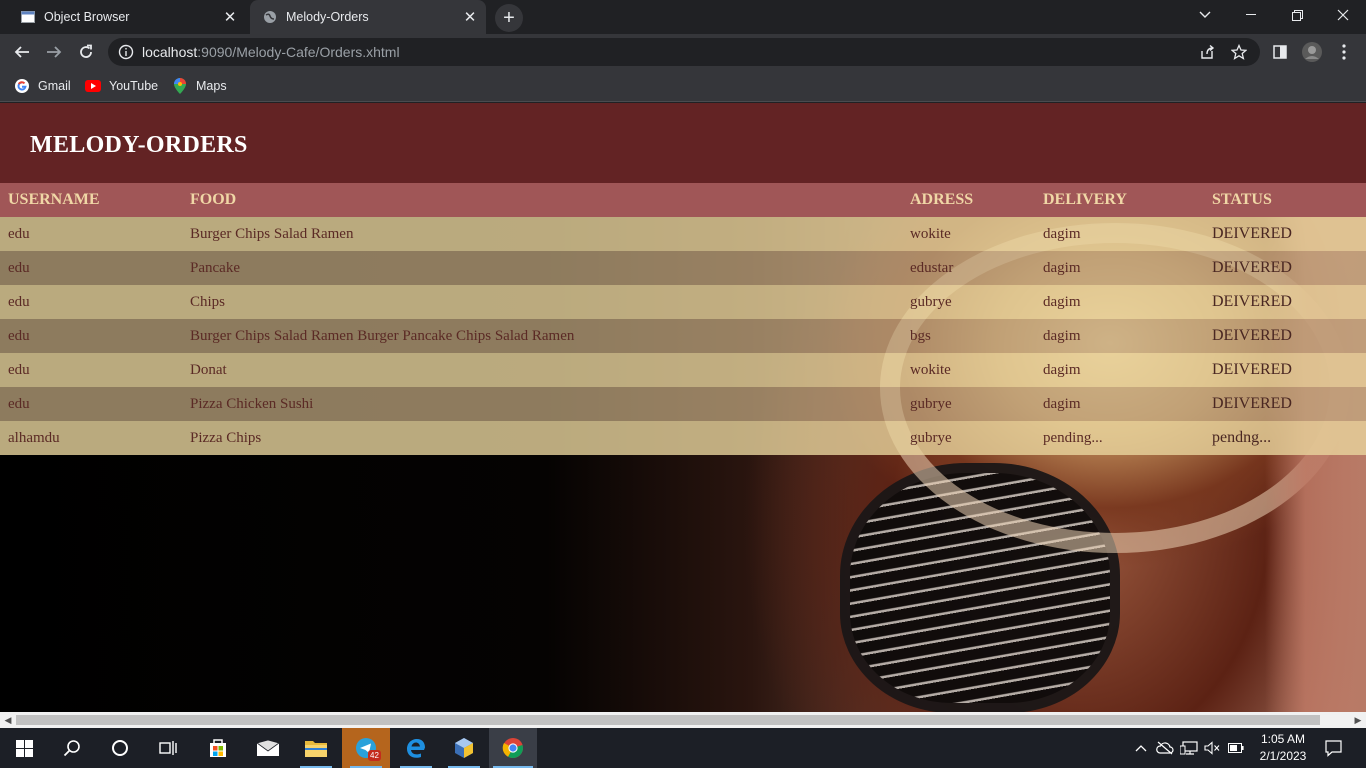 Image resolution: width=1366 pixels, height=768 pixels. What do you see at coordinates (1280, 52) in the screenshot?
I see `side-panel-icon` at bounding box center [1280, 52].